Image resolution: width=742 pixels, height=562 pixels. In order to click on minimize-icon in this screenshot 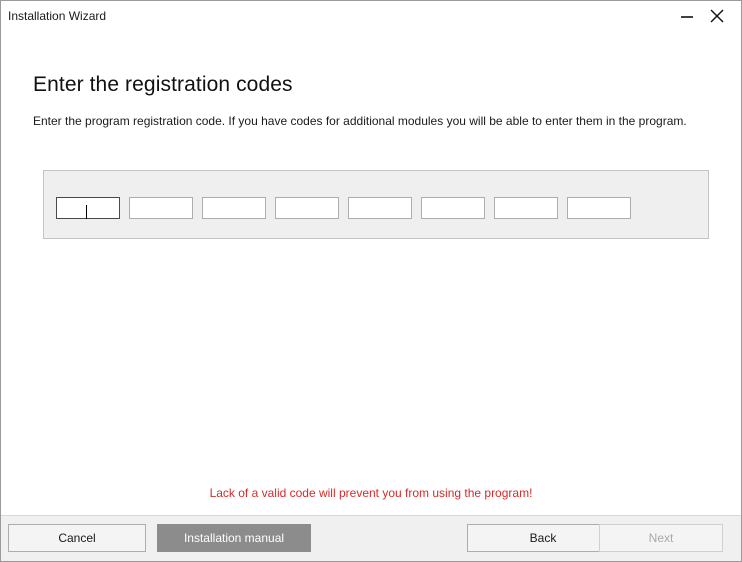, I will do `click(687, 17)`.